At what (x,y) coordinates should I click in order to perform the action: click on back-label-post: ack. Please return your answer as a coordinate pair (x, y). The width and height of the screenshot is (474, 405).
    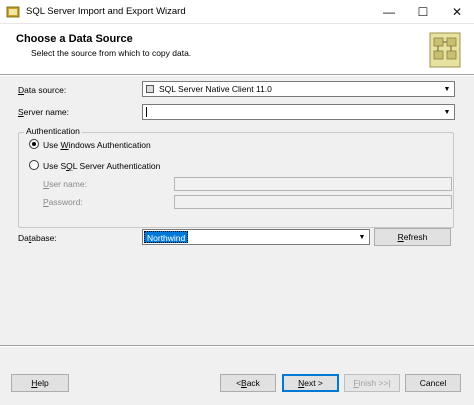
    Looking at the image, I should click on (253, 383).